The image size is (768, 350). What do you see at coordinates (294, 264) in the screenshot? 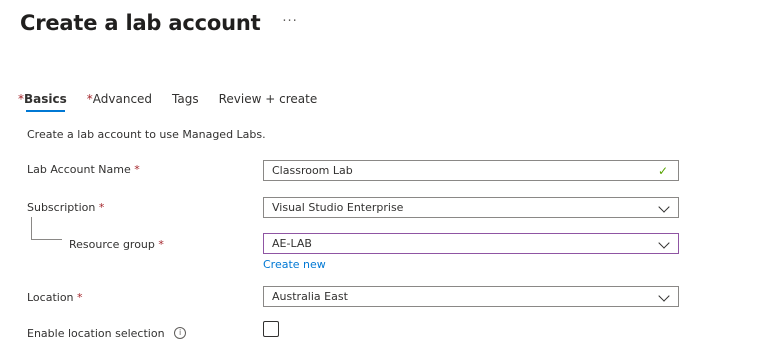
I see `create-new-link: Create new` at bounding box center [294, 264].